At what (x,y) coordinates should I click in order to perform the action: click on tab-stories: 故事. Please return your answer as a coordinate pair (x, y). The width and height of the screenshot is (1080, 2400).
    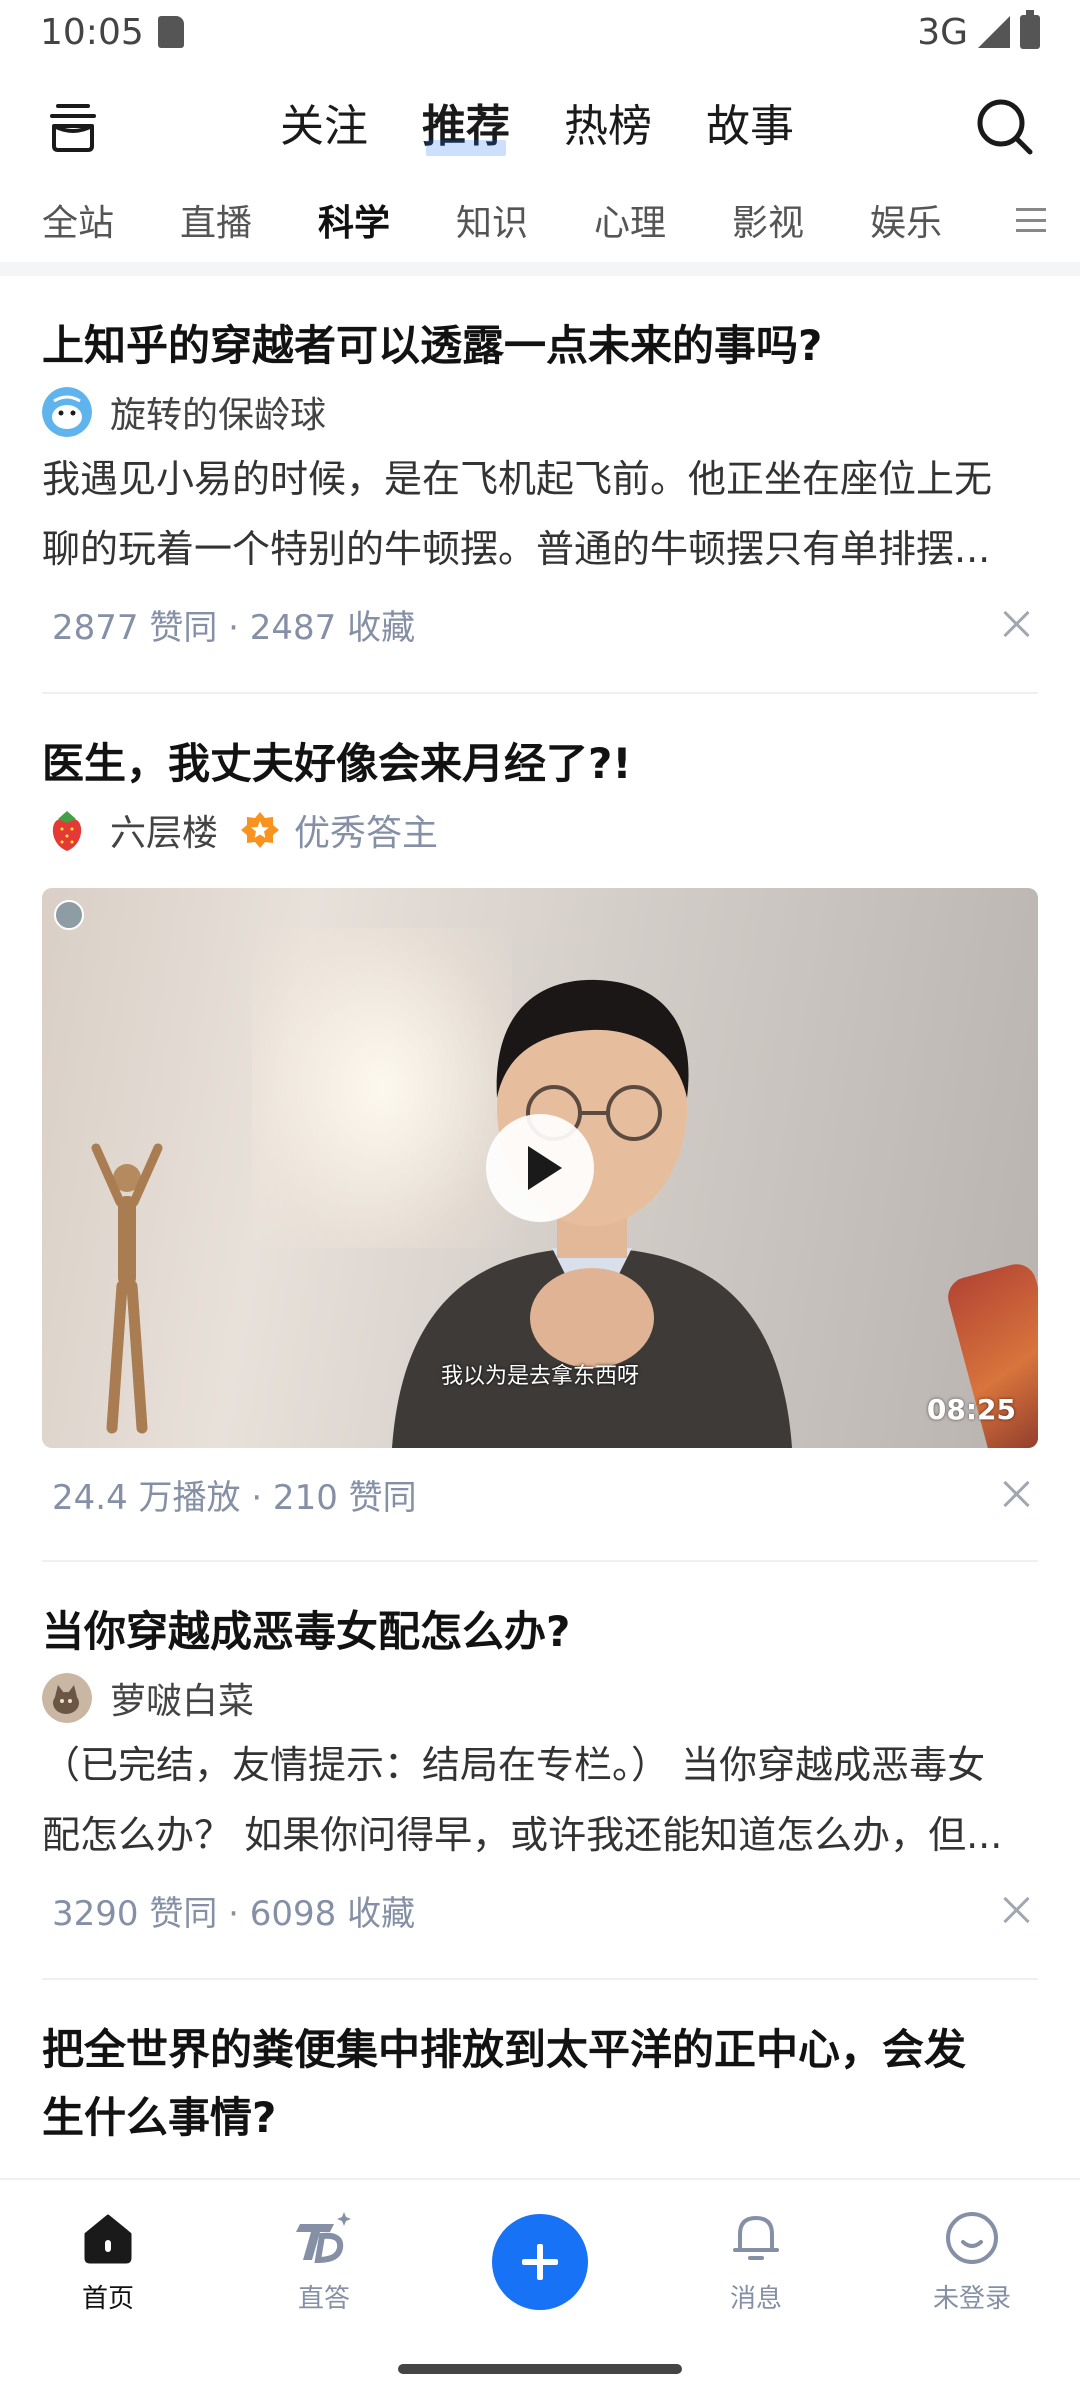
    Looking at the image, I should click on (750, 126).